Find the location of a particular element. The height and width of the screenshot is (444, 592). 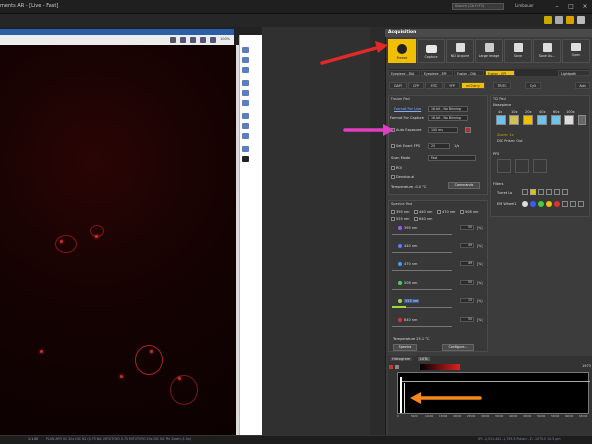

magenta-annotation-arrow is located at coordinates (368, 130).